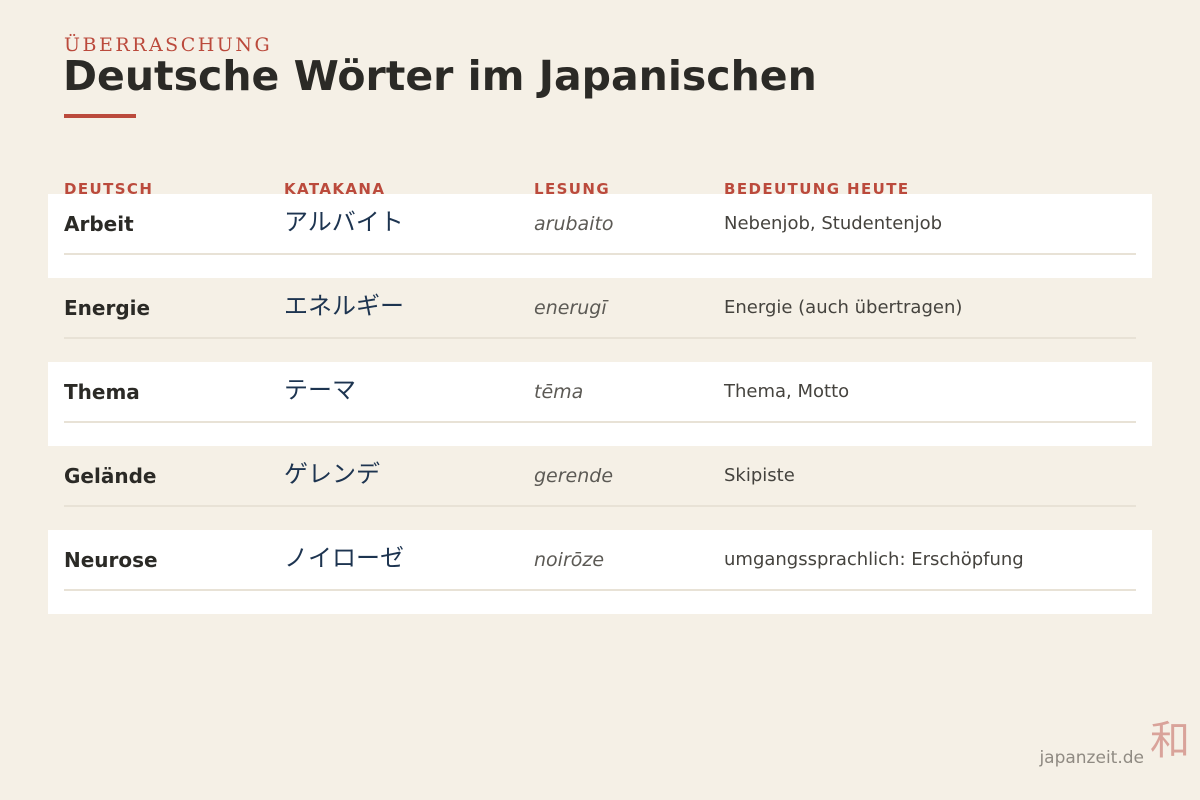  What do you see at coordinates (111, 560) in the screenshot?
I see `german-word: Neurose` at bounding box center [111, 560].